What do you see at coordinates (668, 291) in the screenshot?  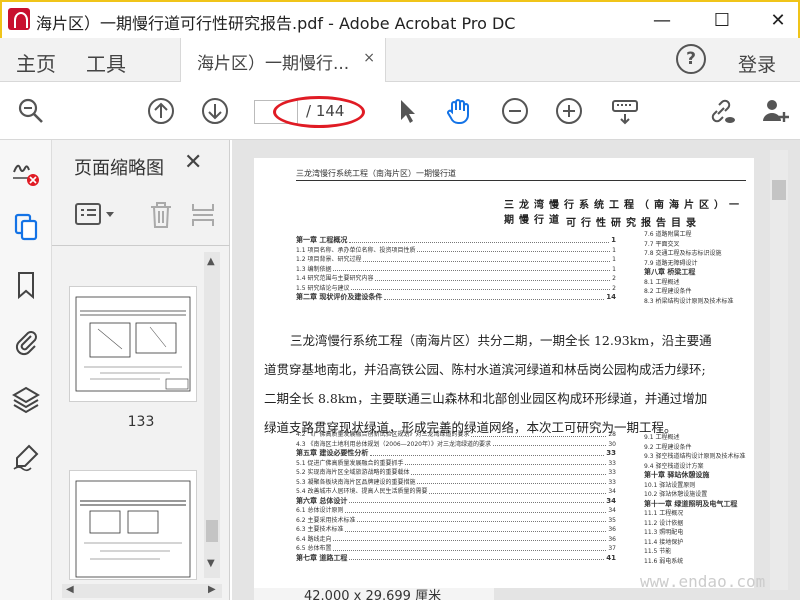 I see `toc-entry-text: 8.2 工程建设条件` at bounding box center [668, 291].